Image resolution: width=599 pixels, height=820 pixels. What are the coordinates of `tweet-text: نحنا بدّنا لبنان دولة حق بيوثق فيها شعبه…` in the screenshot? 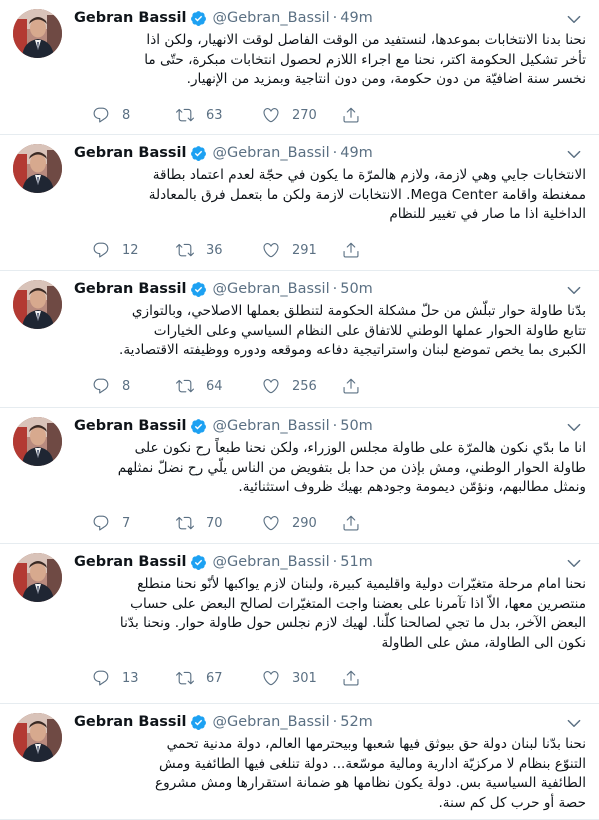 It's located at (330, 774).